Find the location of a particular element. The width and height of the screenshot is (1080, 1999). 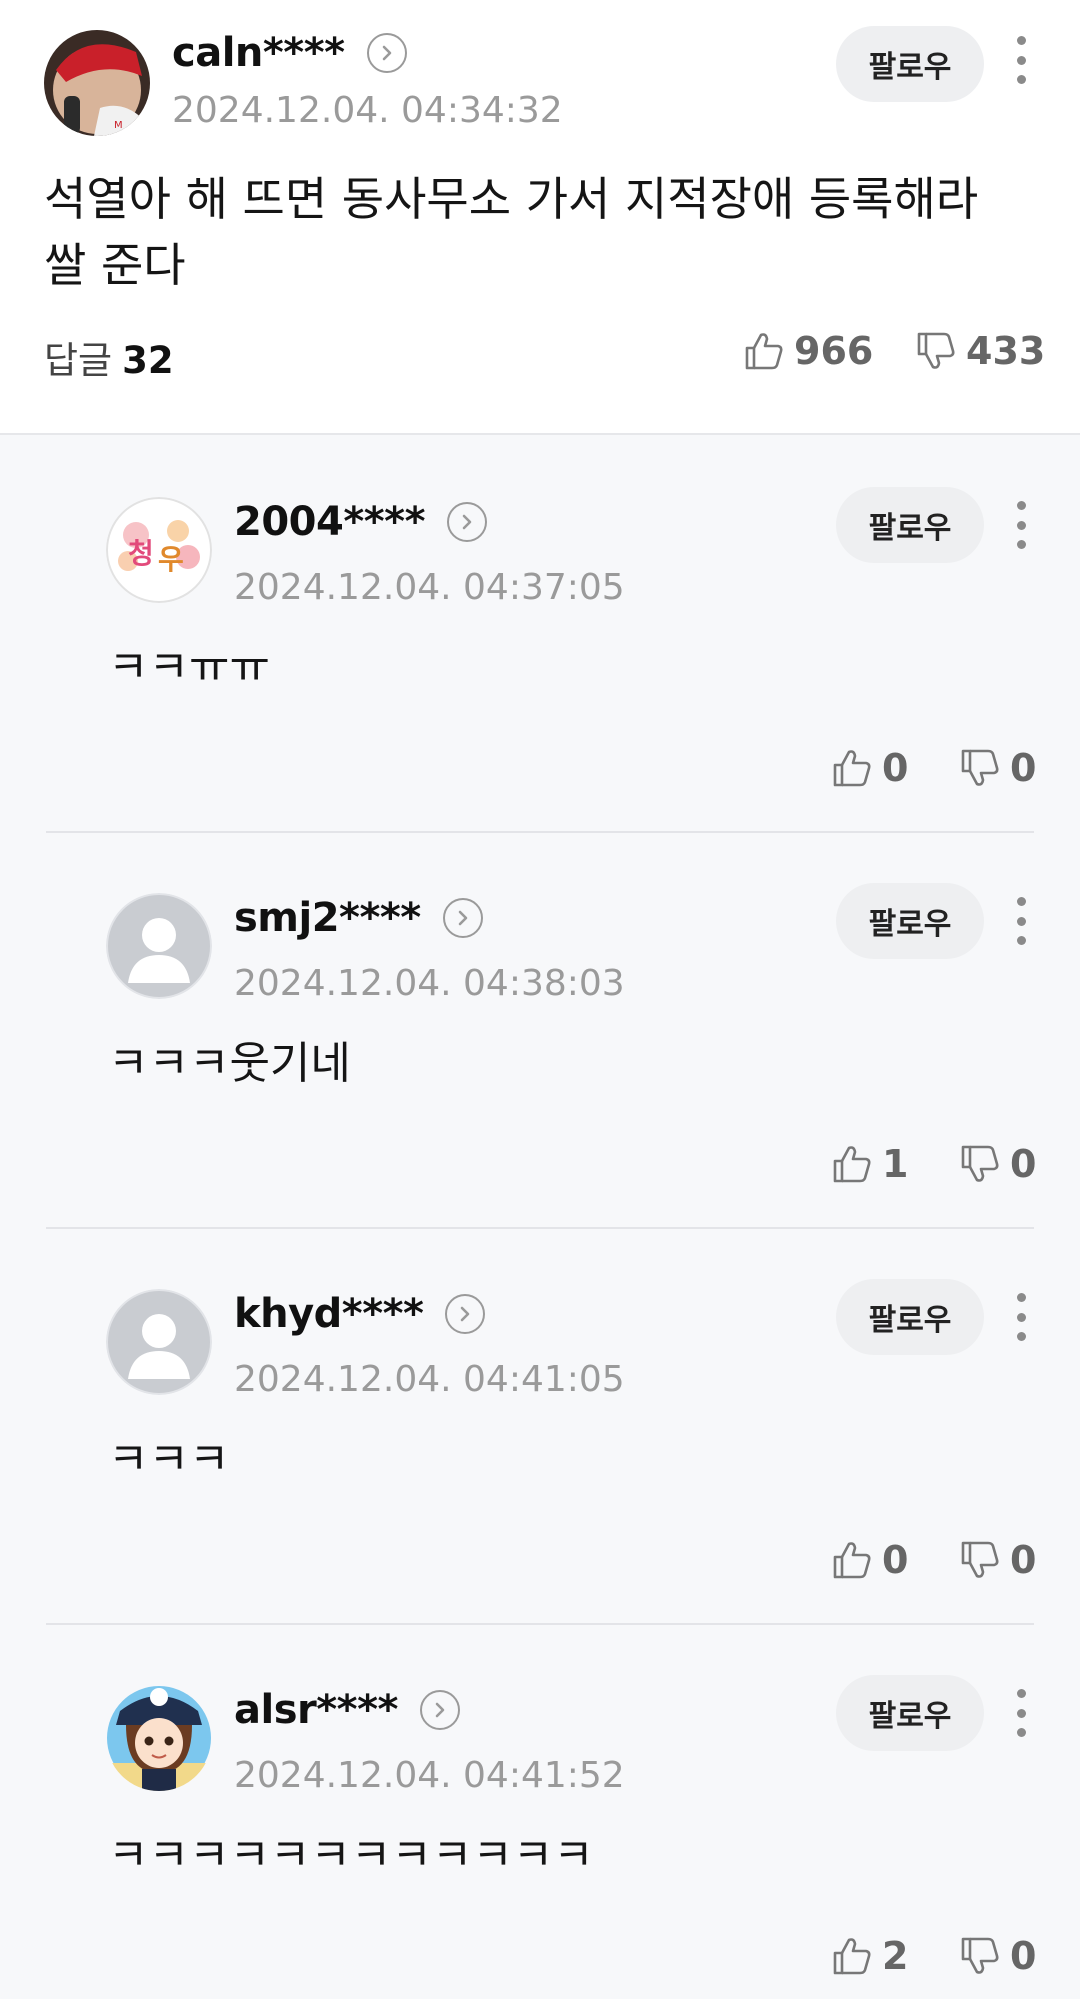

like-button: 2 is located at coordinates (869, 1956).